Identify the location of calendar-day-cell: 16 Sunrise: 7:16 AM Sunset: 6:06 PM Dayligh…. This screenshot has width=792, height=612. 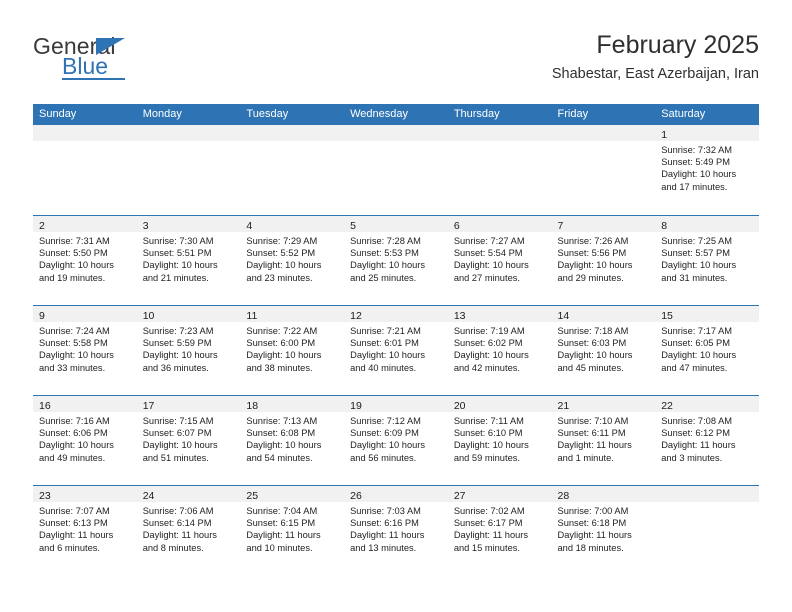
(85, 440).